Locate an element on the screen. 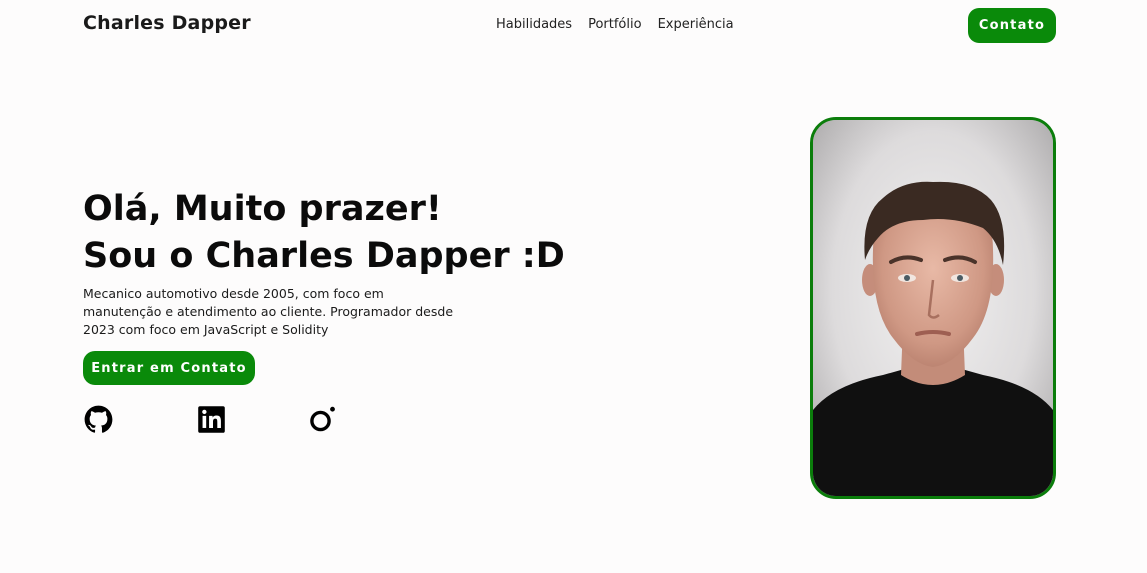 The height and width of the screenshot is (573, 1147). hero-title-line-1: Olá, Muito prazer! is located at coordinates (262, 209).